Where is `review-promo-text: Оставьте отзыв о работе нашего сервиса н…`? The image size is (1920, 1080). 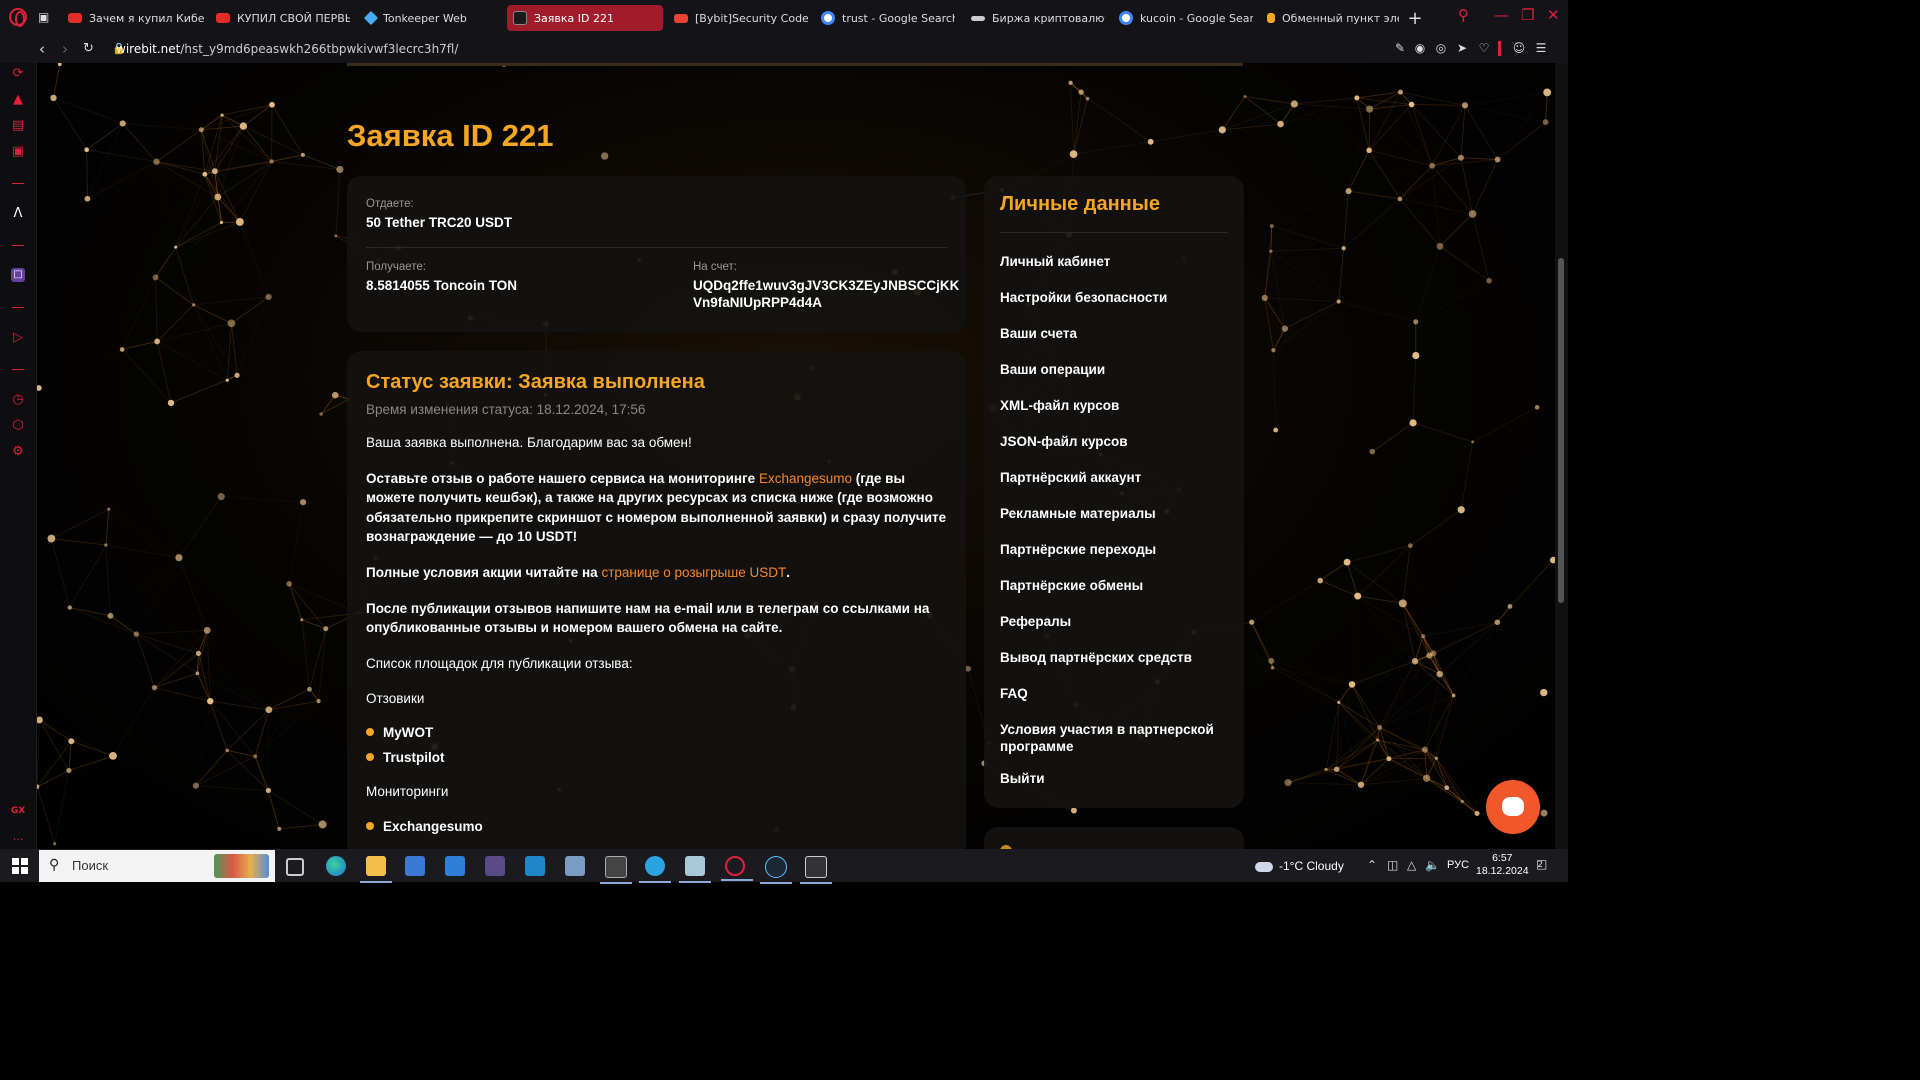 review-promo-text: Оставьте отзыв о работе нашего сервиса н… is located at coordinates (658, 508).